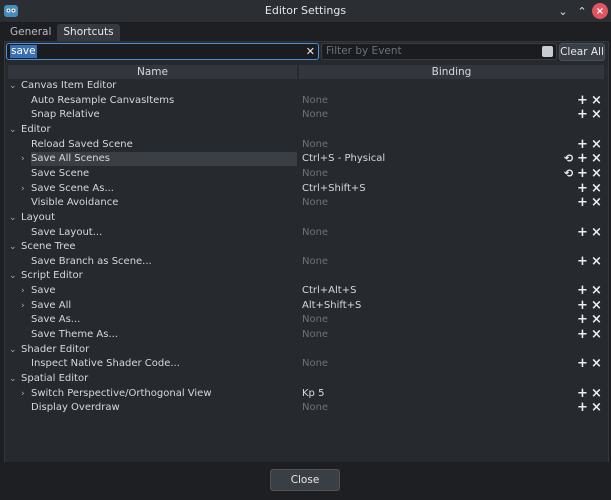 This screenshot has width=611, height=500. What do you see at coordinates (306, 218) in the screenshot?
I see `tree-category: ⌄ Layout` at bounding box center [306, 218].